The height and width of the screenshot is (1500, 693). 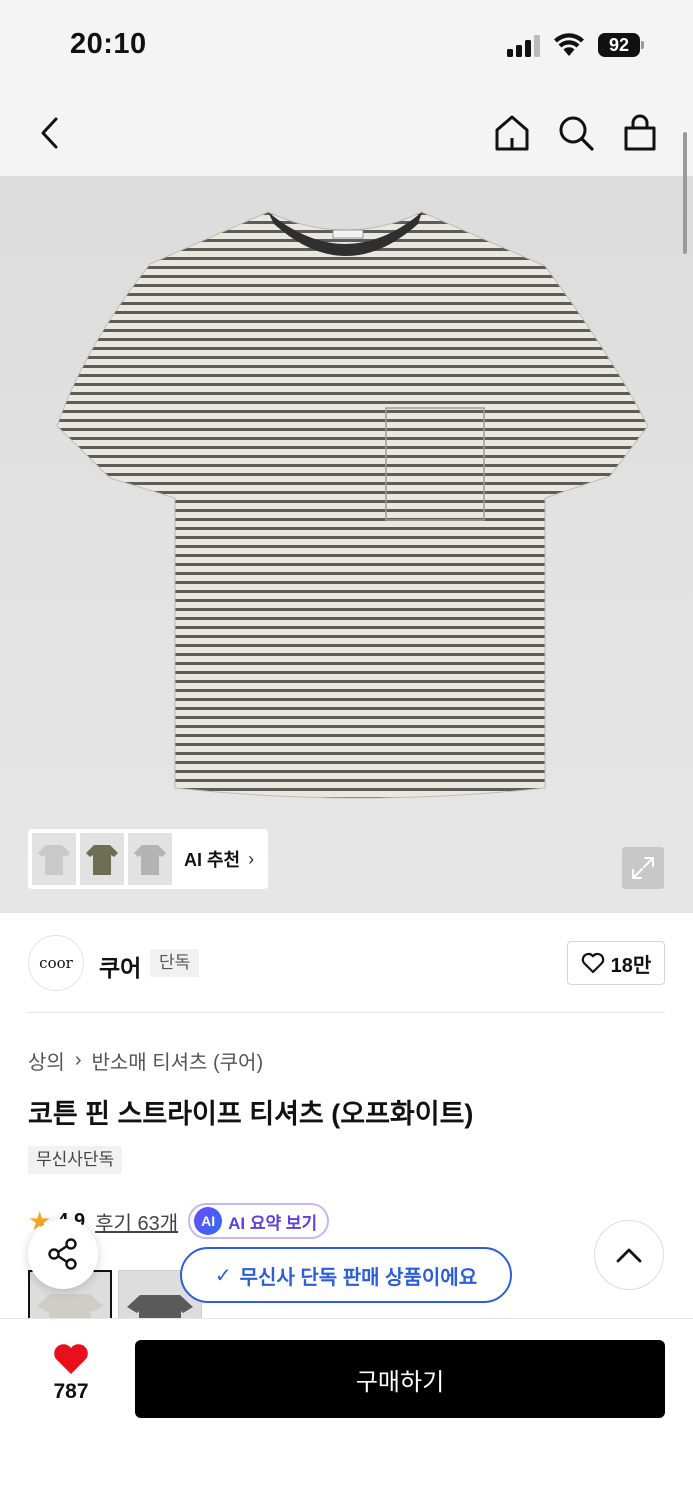 I want to click on brand-like-button: 18만, so click(x=616, y=963).